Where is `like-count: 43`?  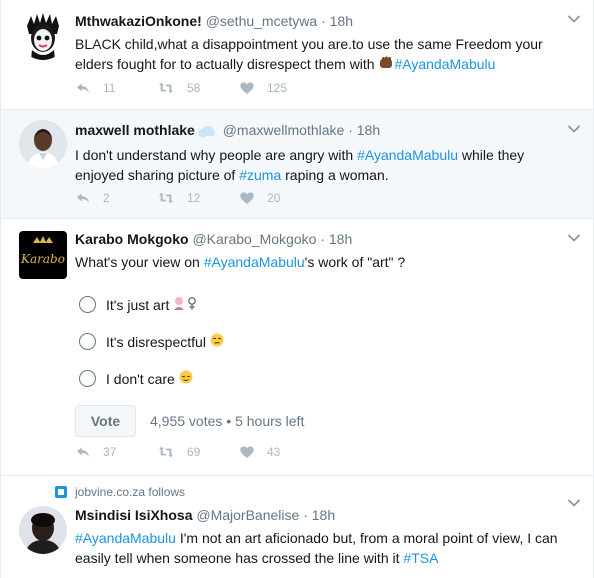 like-count: 43 is located at coordinates (274, 452).